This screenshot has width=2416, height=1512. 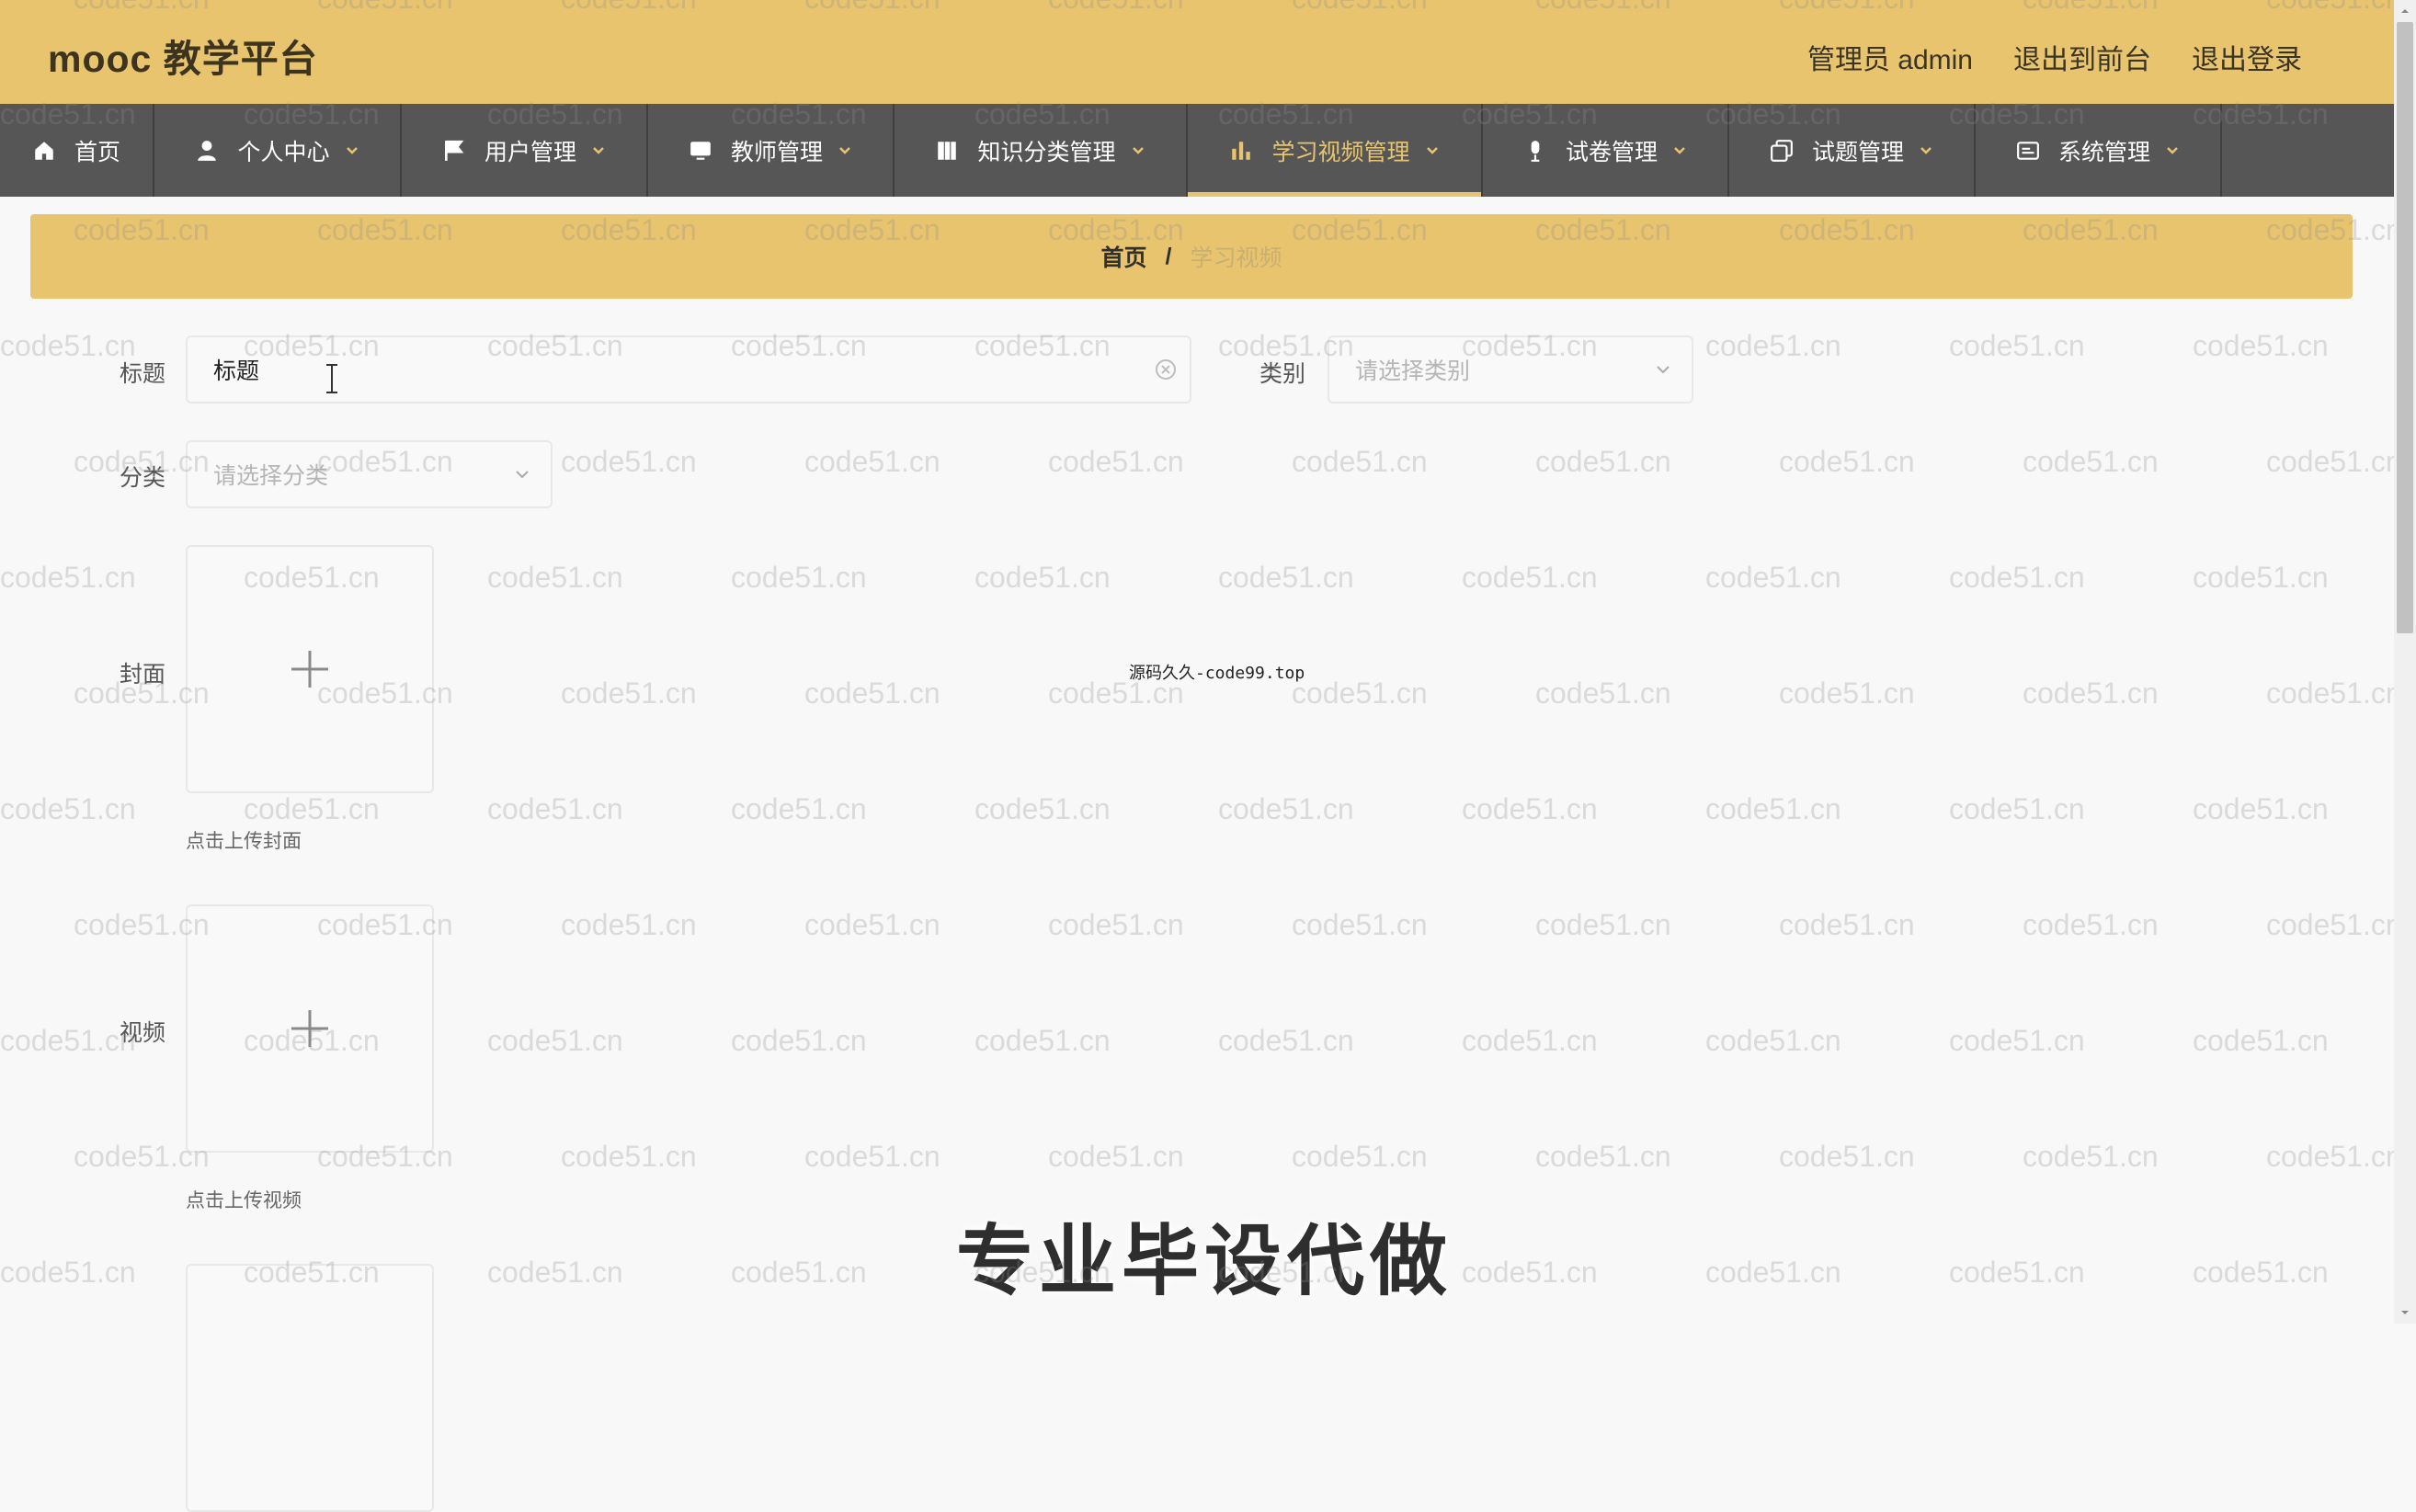 What do you see at coordinates (776, 152) in the screenshot?
I see `nav-item-label: 教师管理` at bounding box center [776, 152].